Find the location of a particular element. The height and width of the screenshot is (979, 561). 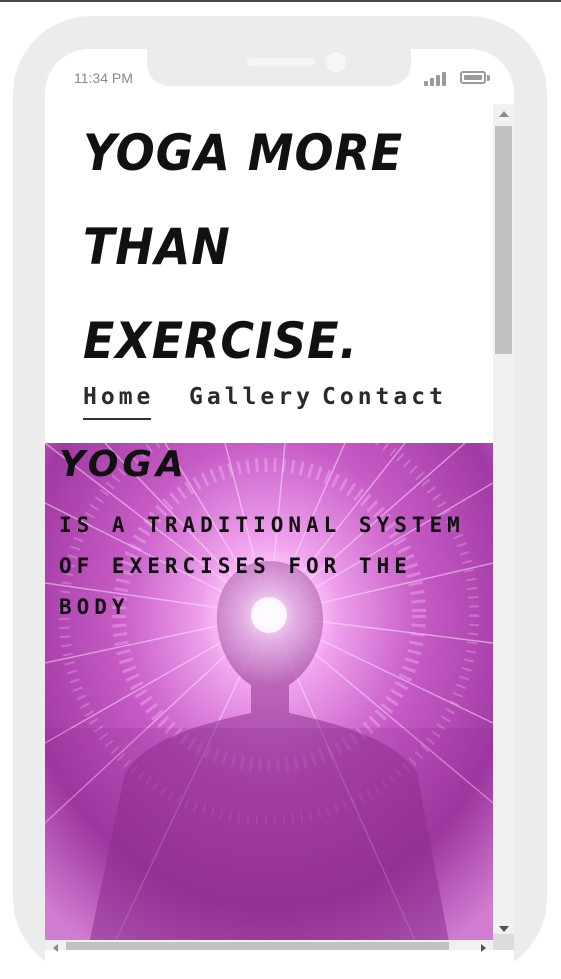

scroll-down-arrow-icon is located at coordinates (504, 929).